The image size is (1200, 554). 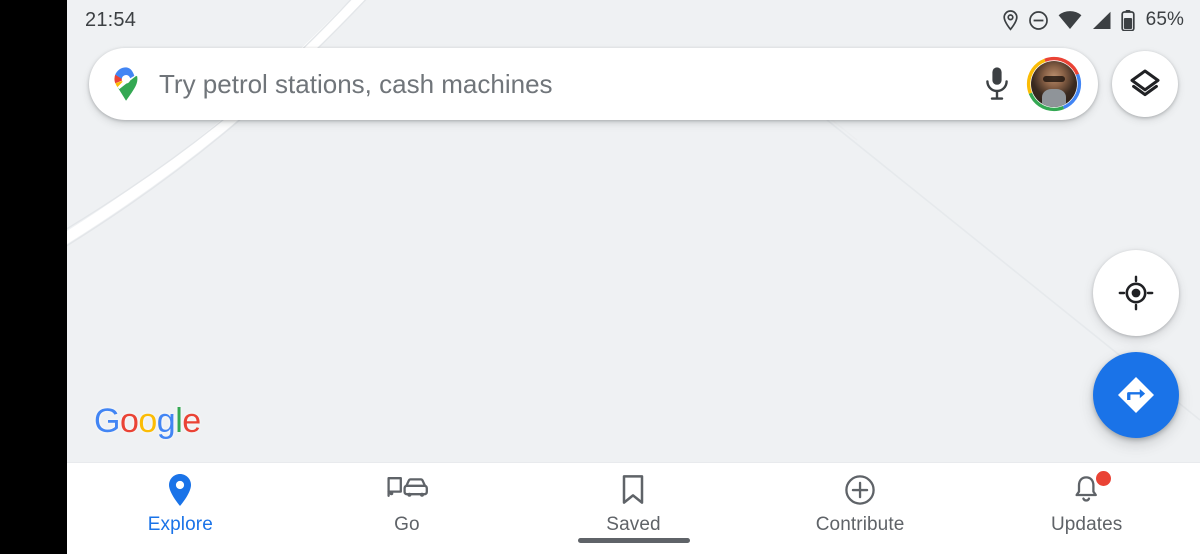 I want to click on layers-glyph, so click(x=1145, y=83).